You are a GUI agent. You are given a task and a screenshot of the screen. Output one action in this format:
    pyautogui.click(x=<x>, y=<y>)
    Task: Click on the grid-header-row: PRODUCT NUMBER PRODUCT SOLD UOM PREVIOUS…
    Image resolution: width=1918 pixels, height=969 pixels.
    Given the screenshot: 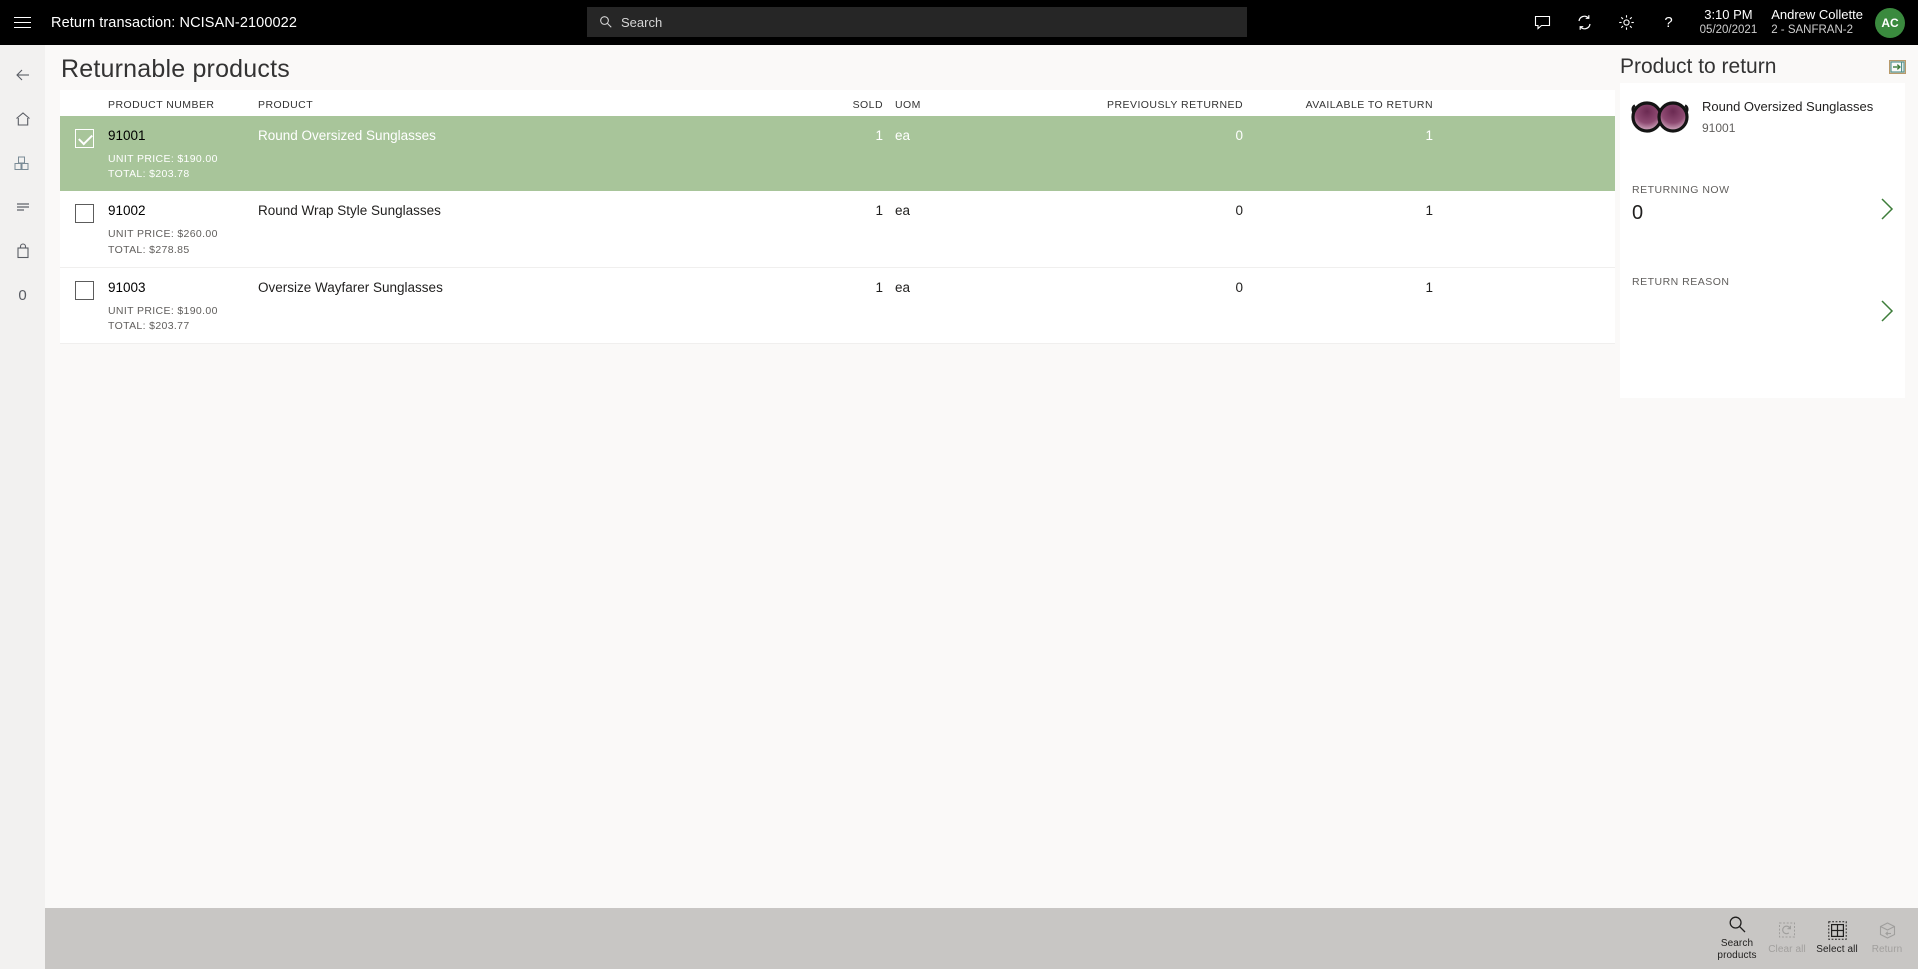 What is the action you would take?
    pyautogui.click(x=886, y=103)
    